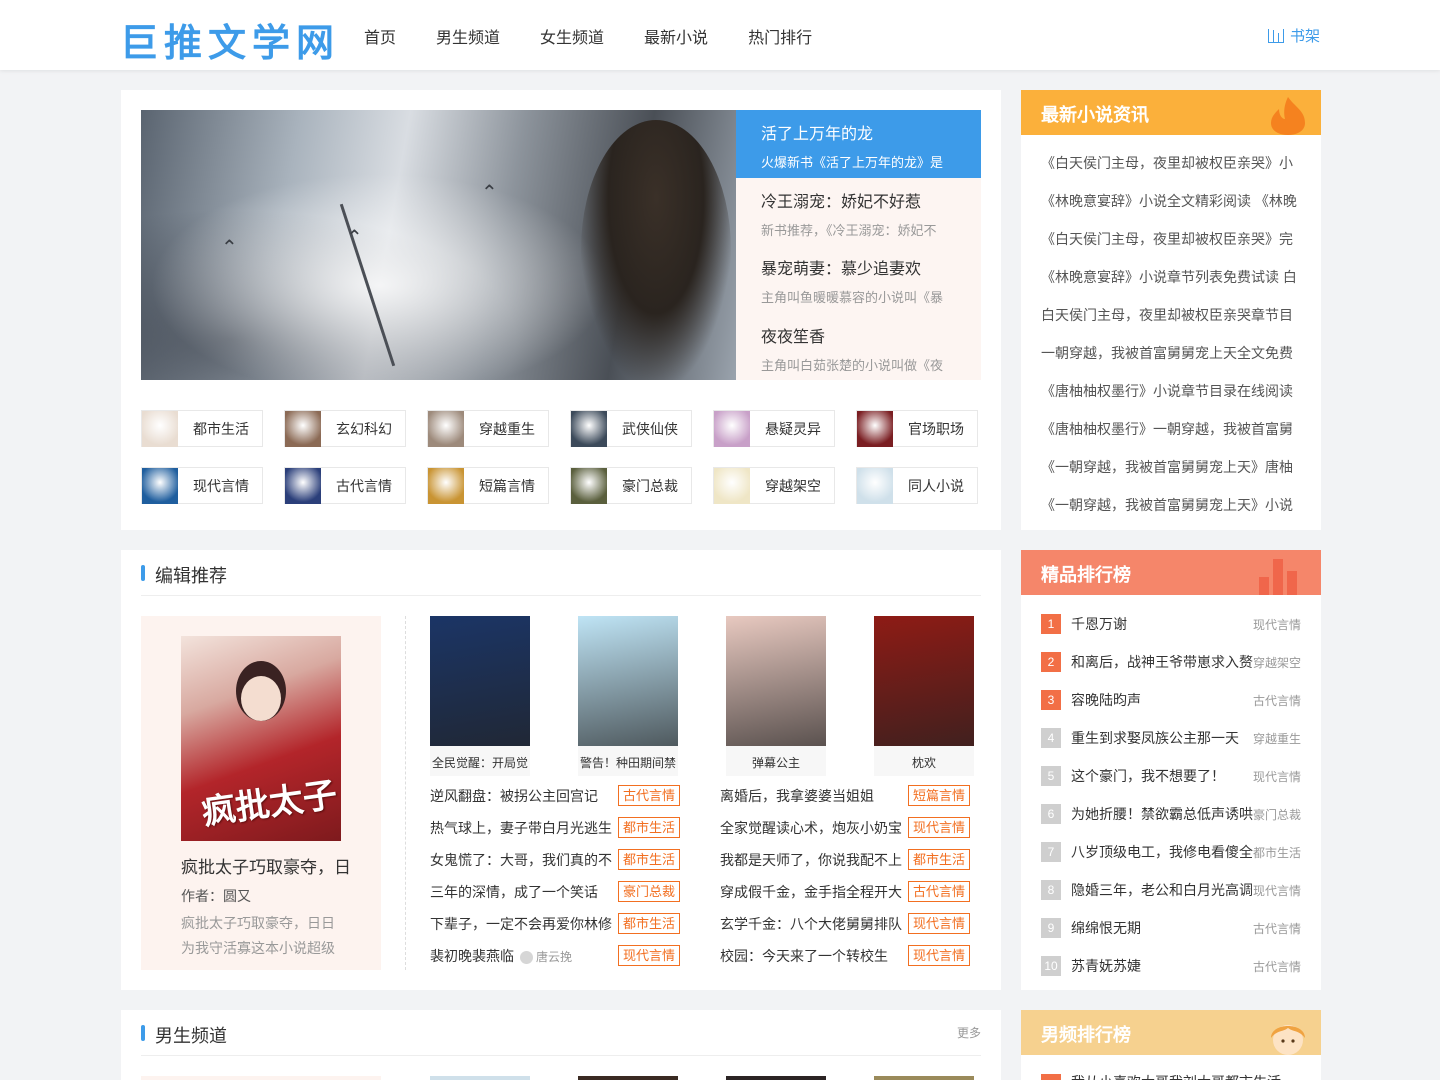 This screenshot has height=1080, width=1440. What do you see at coordinates (1171, 965) in the screenshot?
I see `ranking-item: 10 苏青妩苏婕 古代言情` at bounding box center [1171, 965].